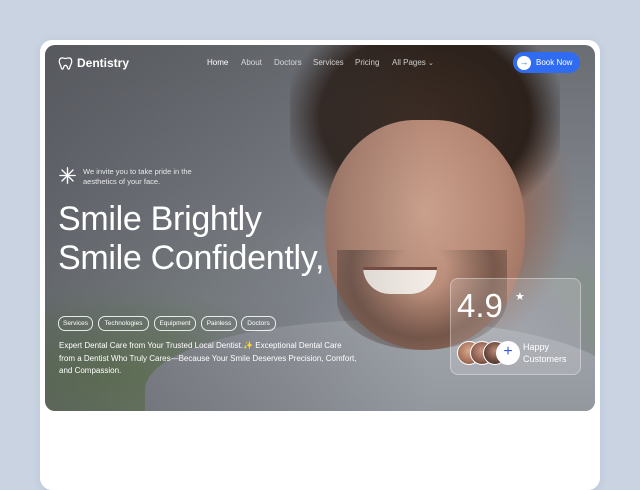 Image resolution: width=640 pixels, height=490 pixels. I want to click on add-customer-button: +, so click(508, 353).